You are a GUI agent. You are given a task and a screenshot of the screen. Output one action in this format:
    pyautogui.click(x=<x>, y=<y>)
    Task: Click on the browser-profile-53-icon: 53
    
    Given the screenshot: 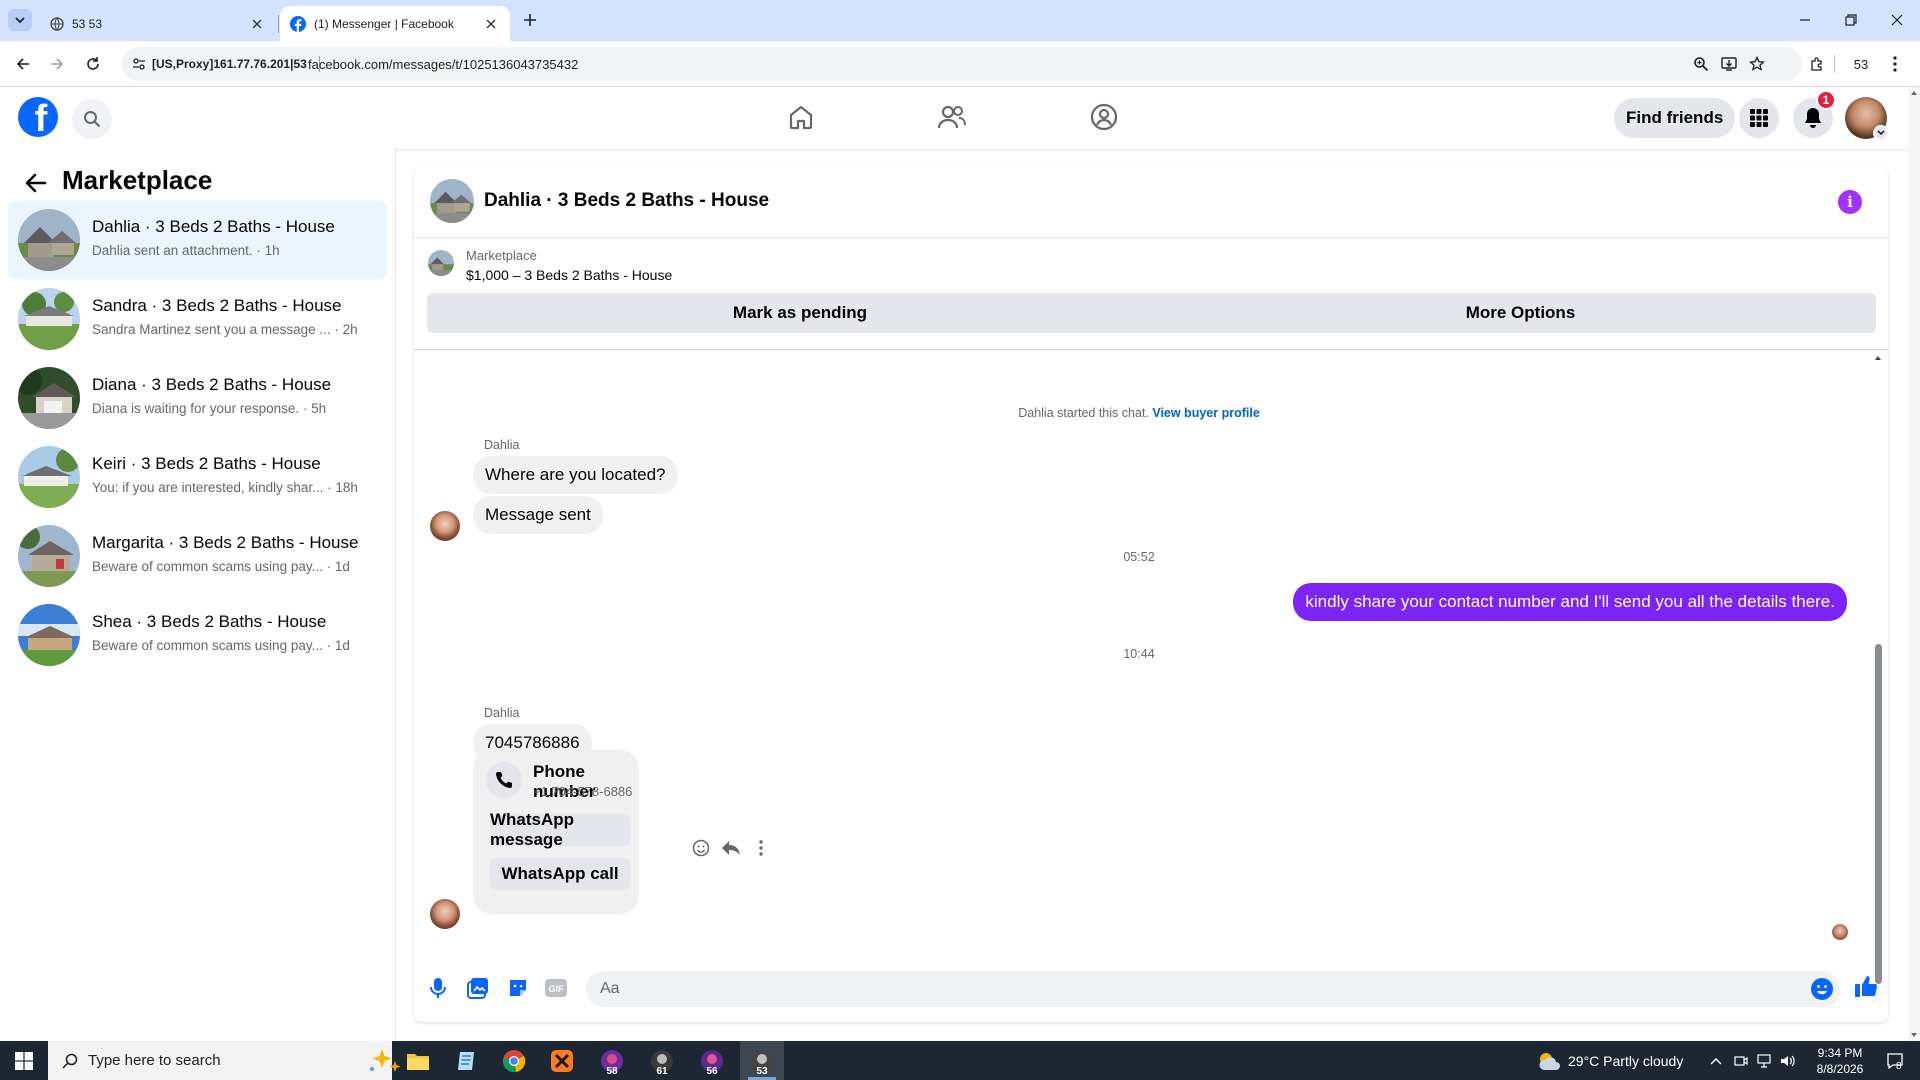 What is the action you would take?
    pyautogui.click(x=762, y=1060)
    